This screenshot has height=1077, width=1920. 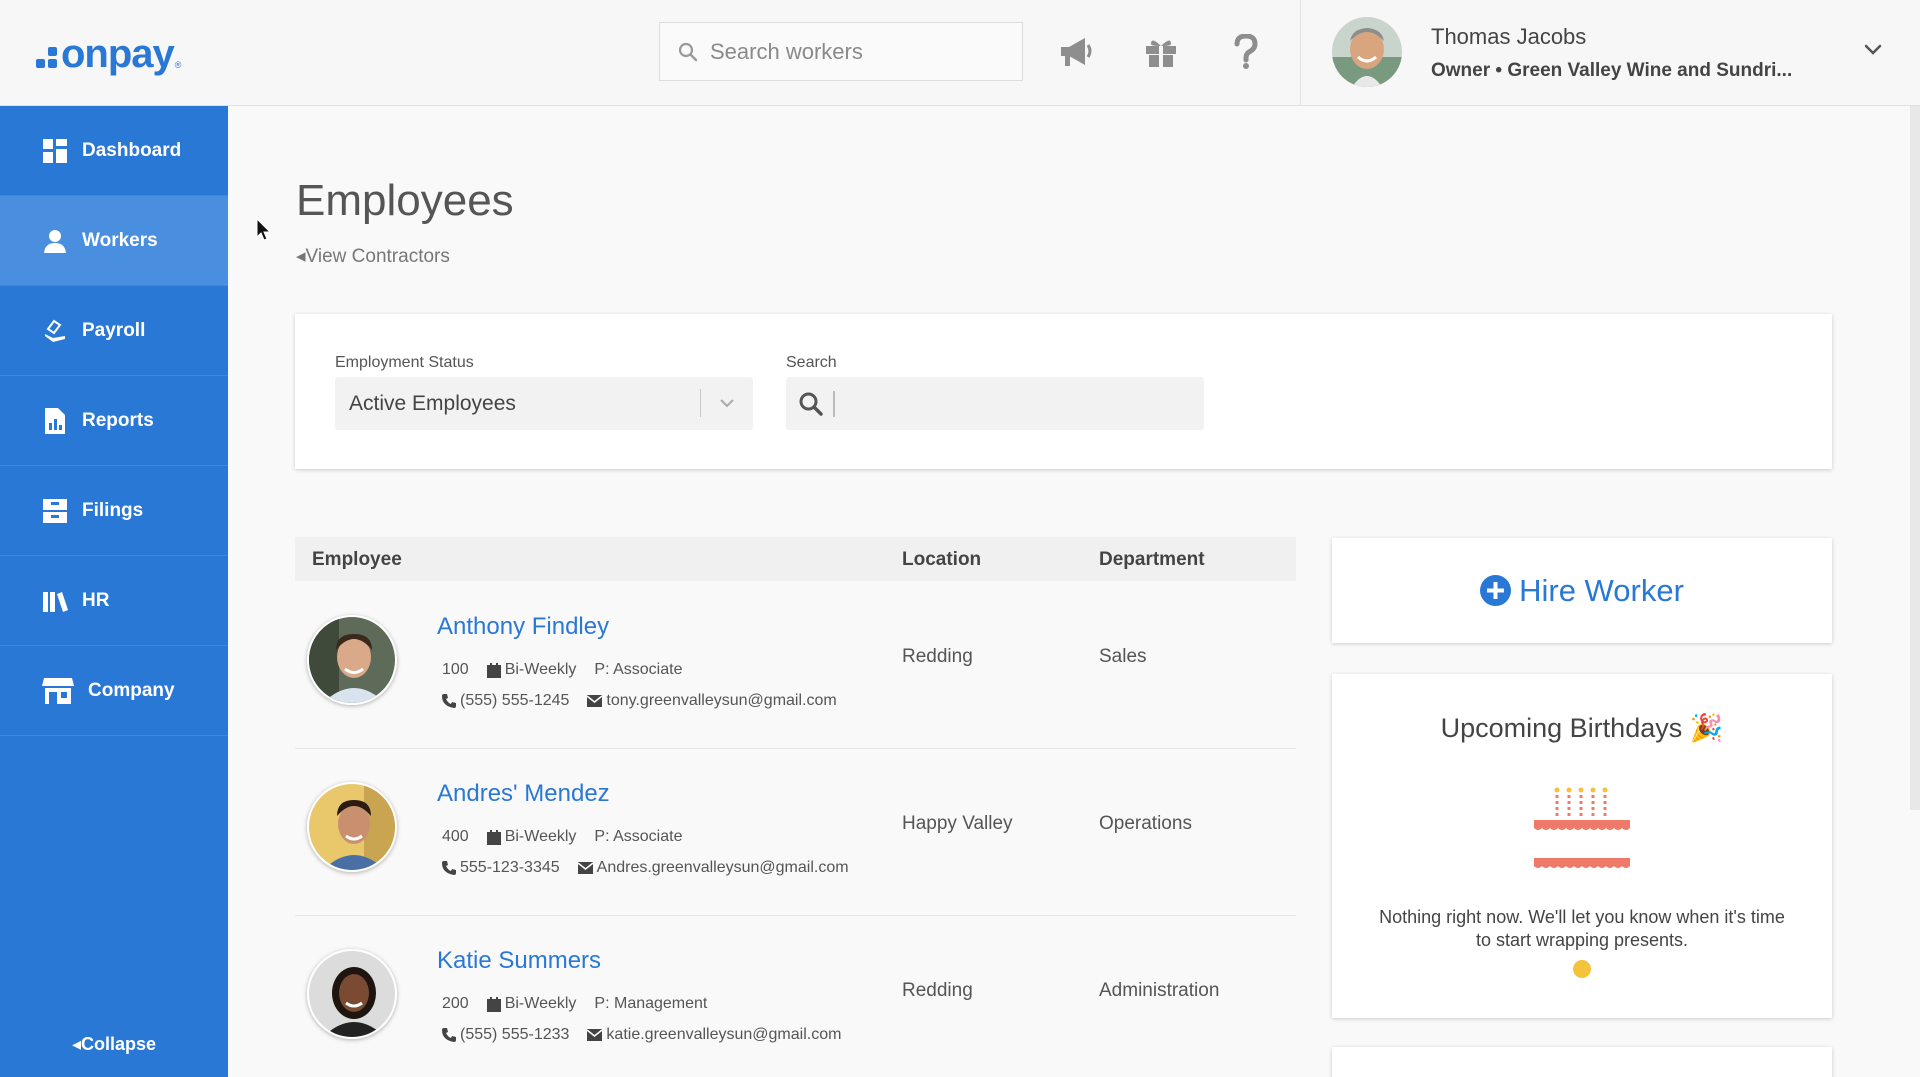 What do you see at coordinates (178, 65) in the screenshot?
I see `logo-registered: ®` at bounding box center [178, 65].